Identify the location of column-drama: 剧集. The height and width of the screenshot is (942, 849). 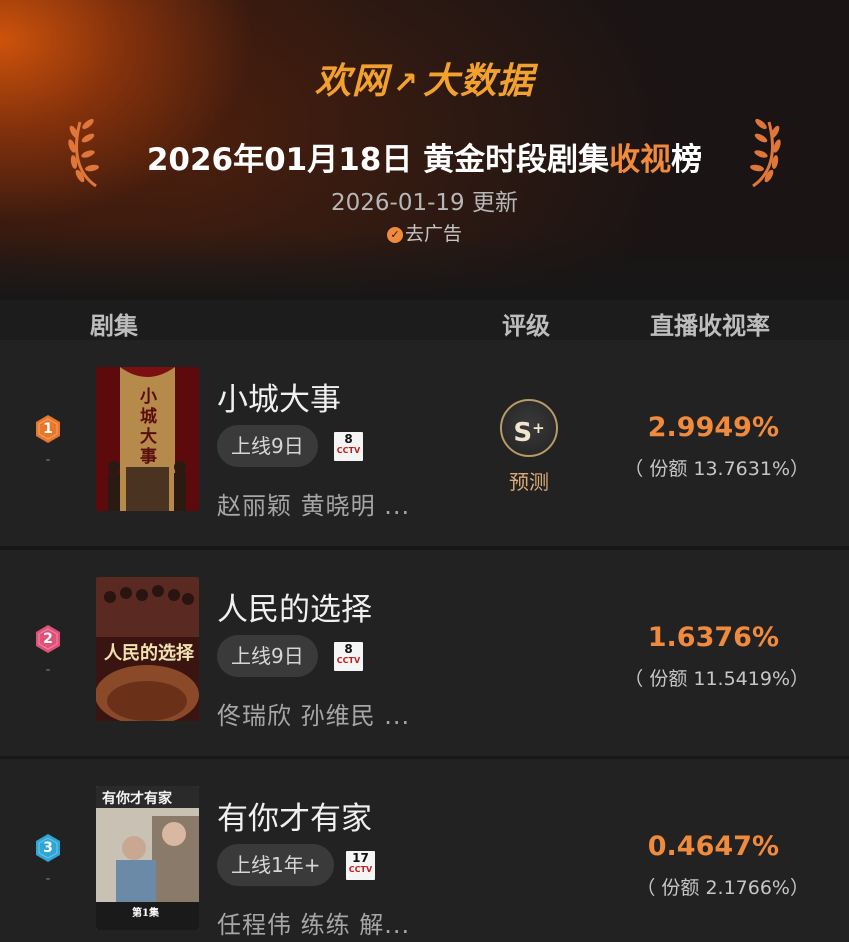
(114, 326).